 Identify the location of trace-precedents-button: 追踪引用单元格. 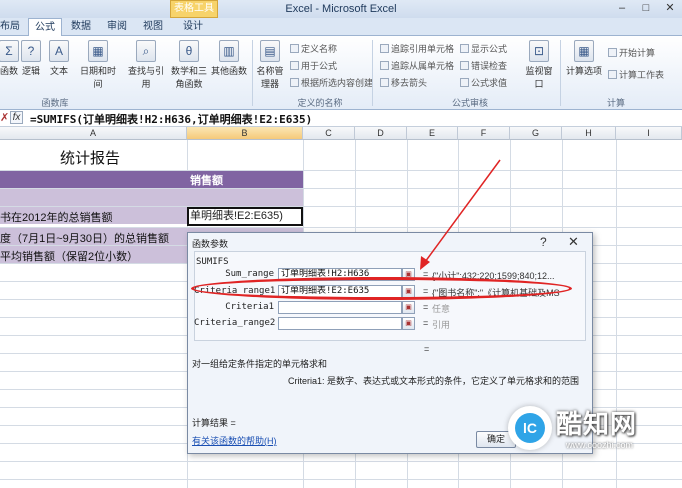
(417, 48).